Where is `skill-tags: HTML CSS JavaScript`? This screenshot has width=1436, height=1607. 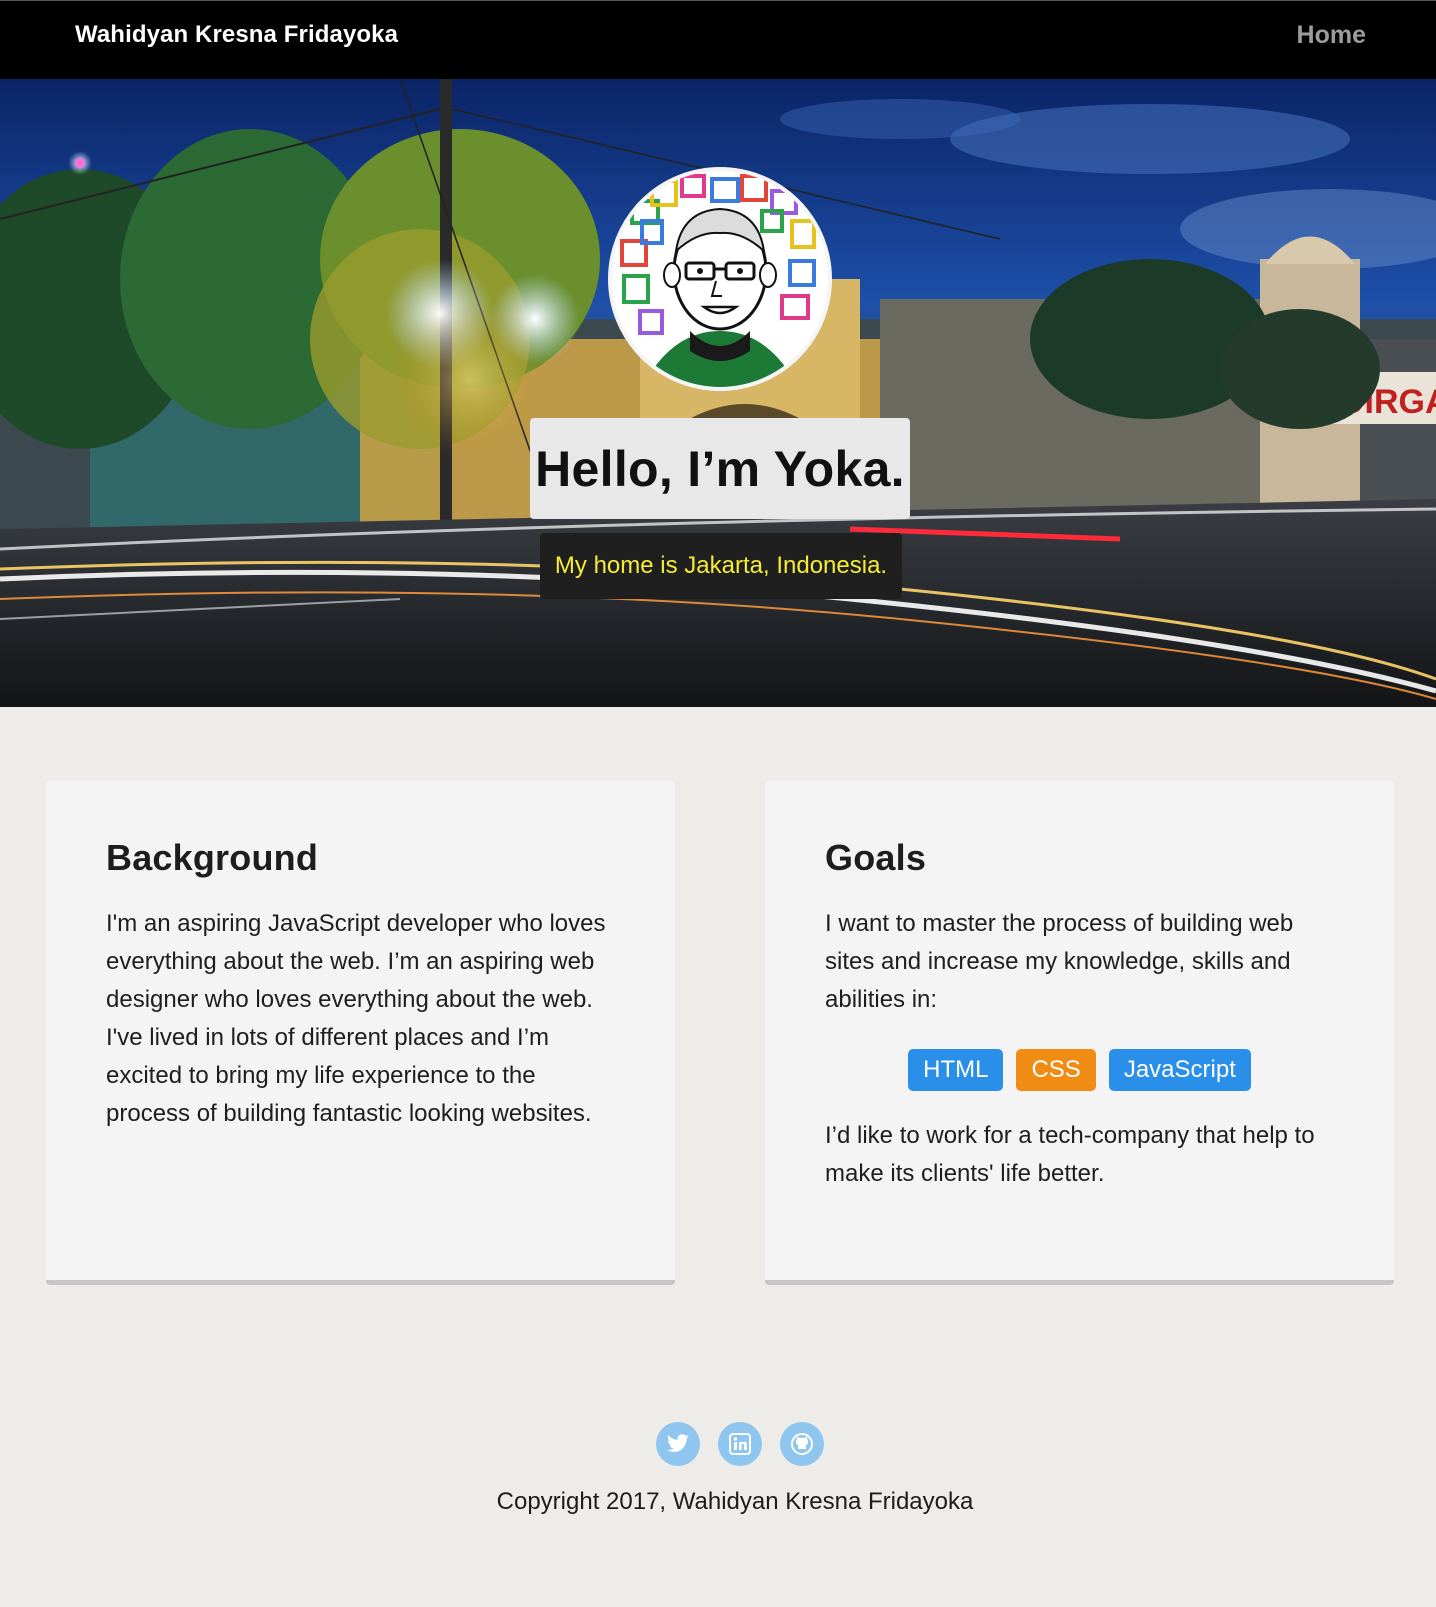
skill-tags: HTML CSS JavaScript is located at coordinates (1079, 1070).